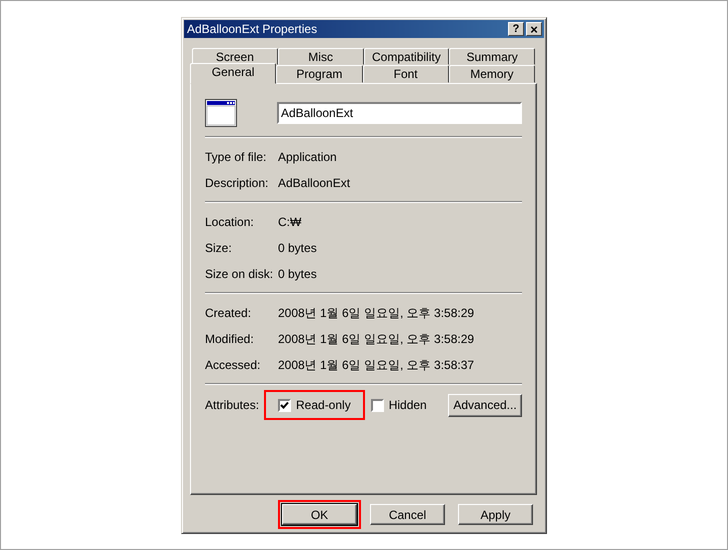 The width and height of the screenshot is (728, 550). What do you see at coordinates (230, 339) in the screenshot?
I see `field-label: Modified:` at bounding box center [230, 339].